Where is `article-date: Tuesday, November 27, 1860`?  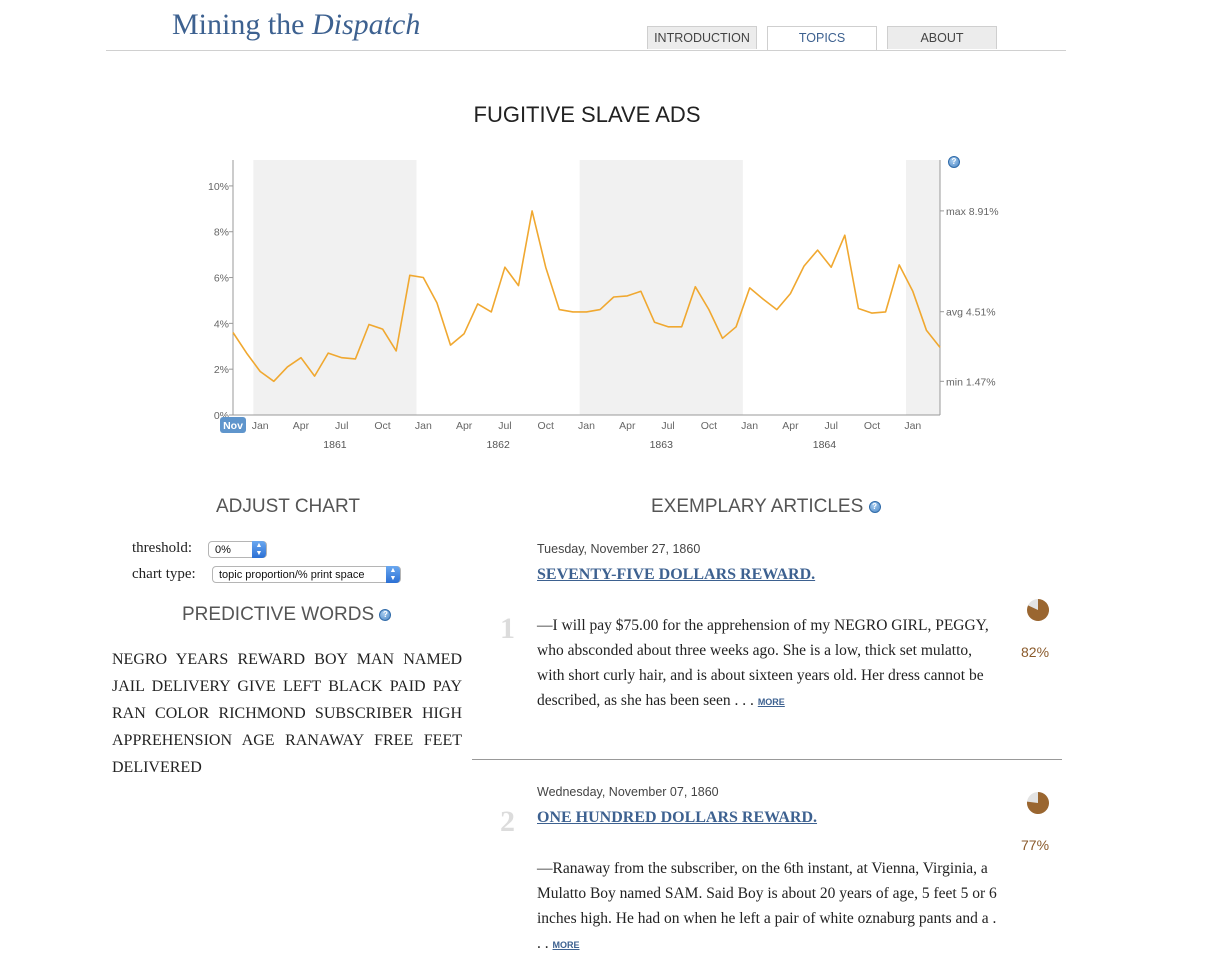
article-date: Tuesday, November 27, 1860 is located at coordinates (619, 549).